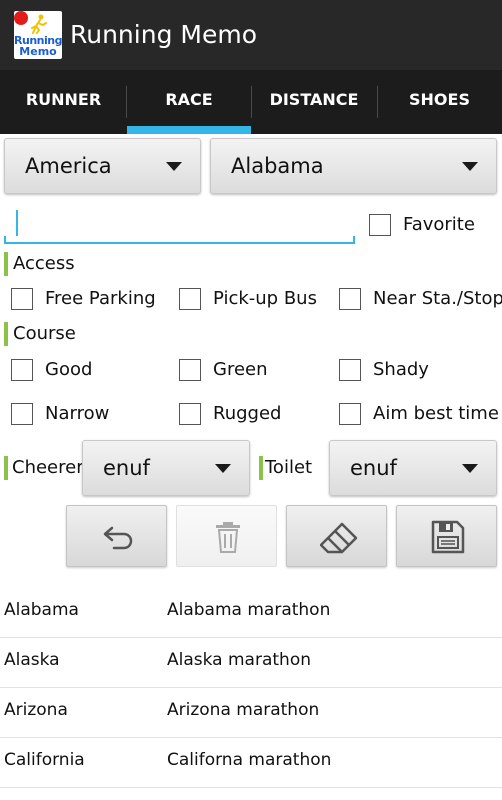 Image resolution: width=502 pixels, height=800 pixels. What do you see at coordinates (339, 538) in the screenshot?
I see `eraser-icon` at bounding box center [339, 538].